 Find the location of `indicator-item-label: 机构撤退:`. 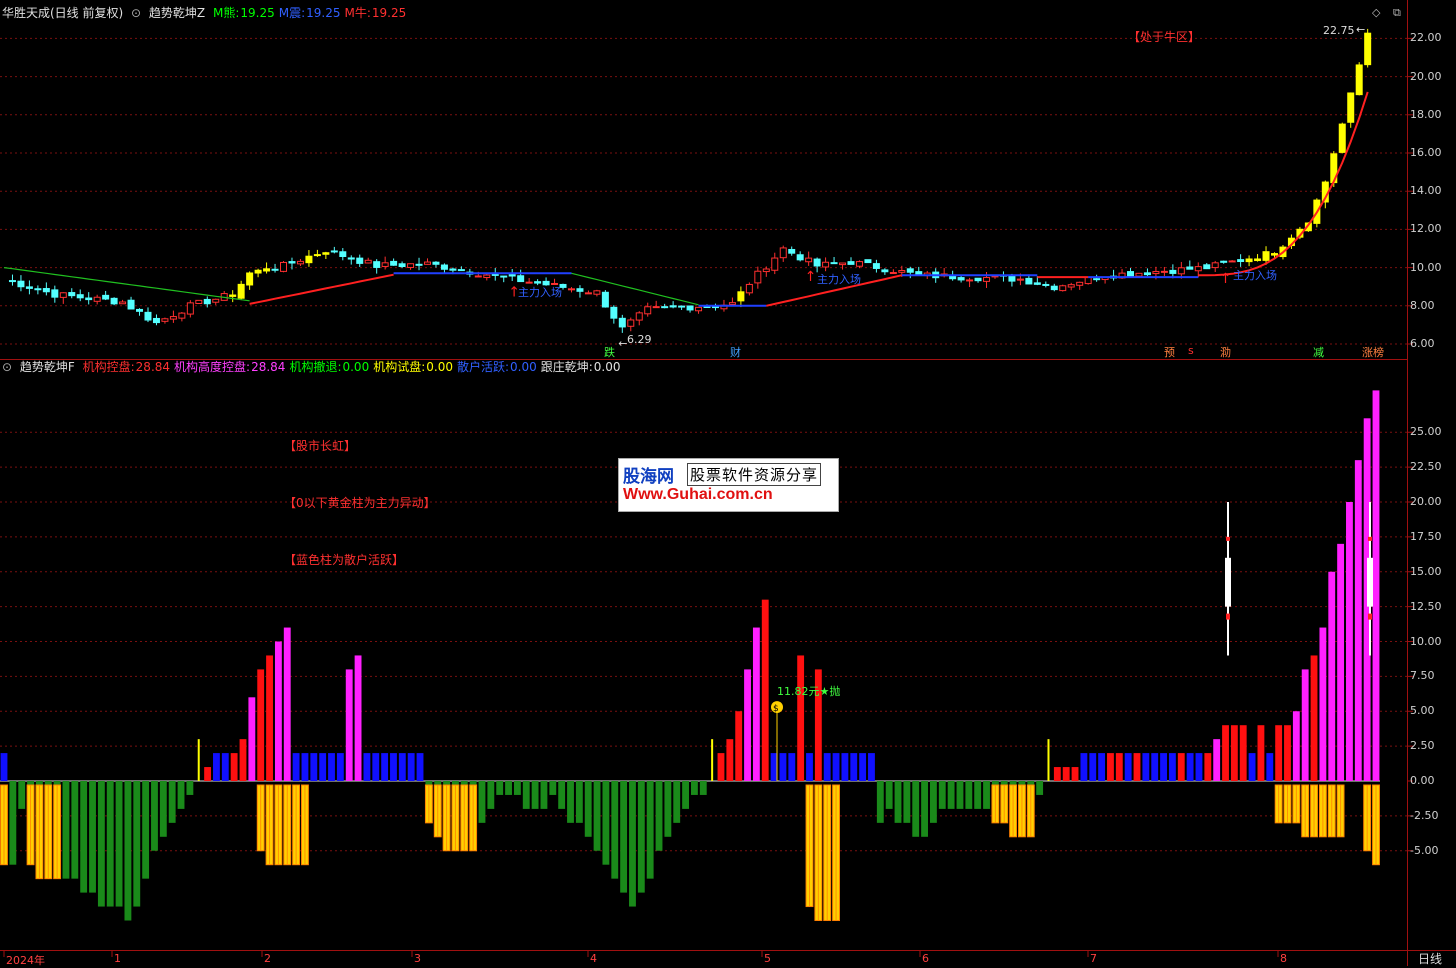

indicator-item-label: 机构撤退: is located at coordinates (315, 367).